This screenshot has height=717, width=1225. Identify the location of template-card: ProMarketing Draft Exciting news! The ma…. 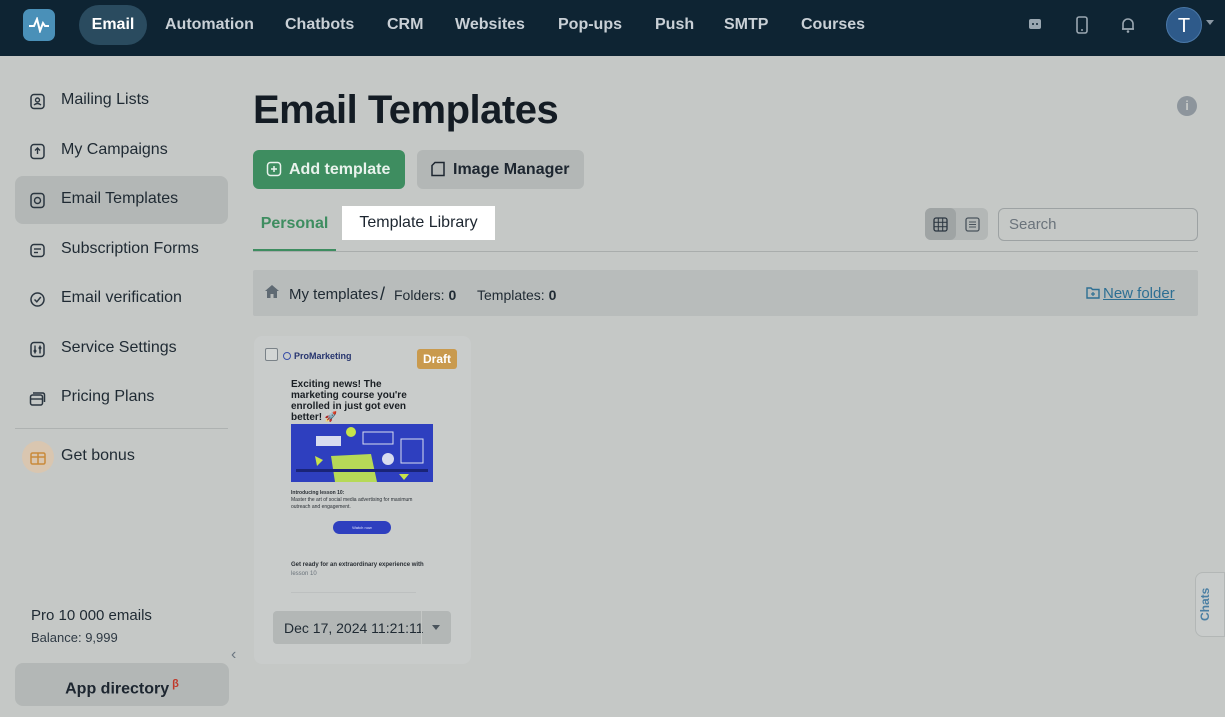
(362, 500).